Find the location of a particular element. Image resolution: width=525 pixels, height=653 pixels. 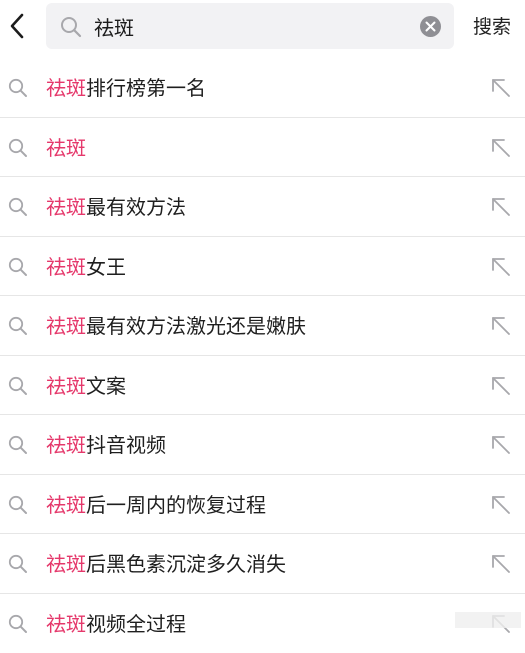

suggestion-item: 祛斑 is located at coordinates (262, 148).